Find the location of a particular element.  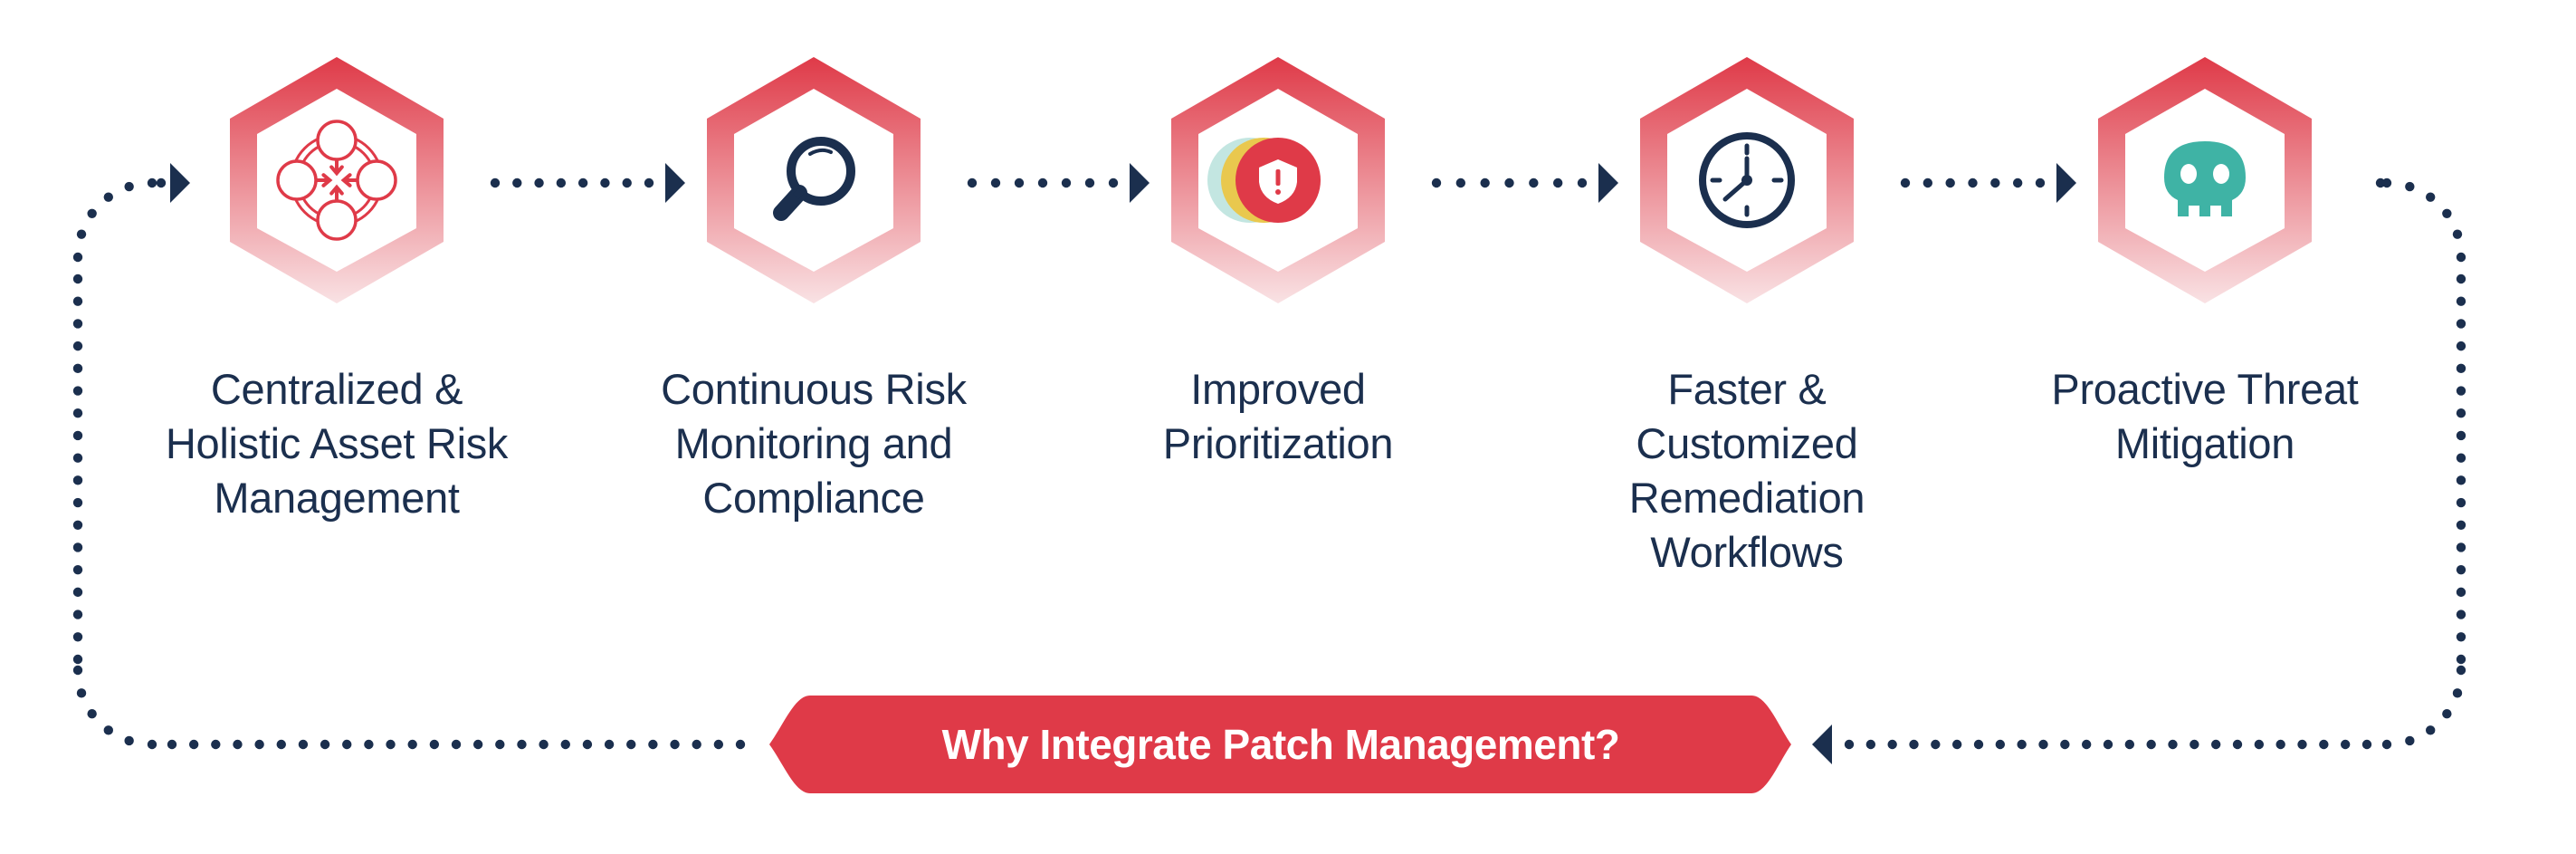

step-label: Continuous Risk Monitoring and Compliance is located at coordinates (814, 443).